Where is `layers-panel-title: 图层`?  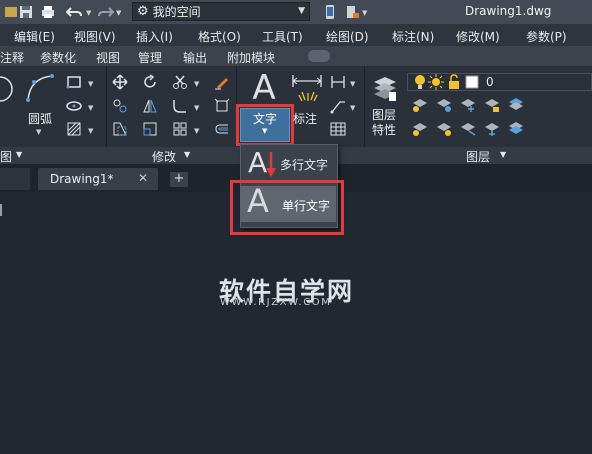
layers-panel-title: 图层 is located at coordinates (478, 156).